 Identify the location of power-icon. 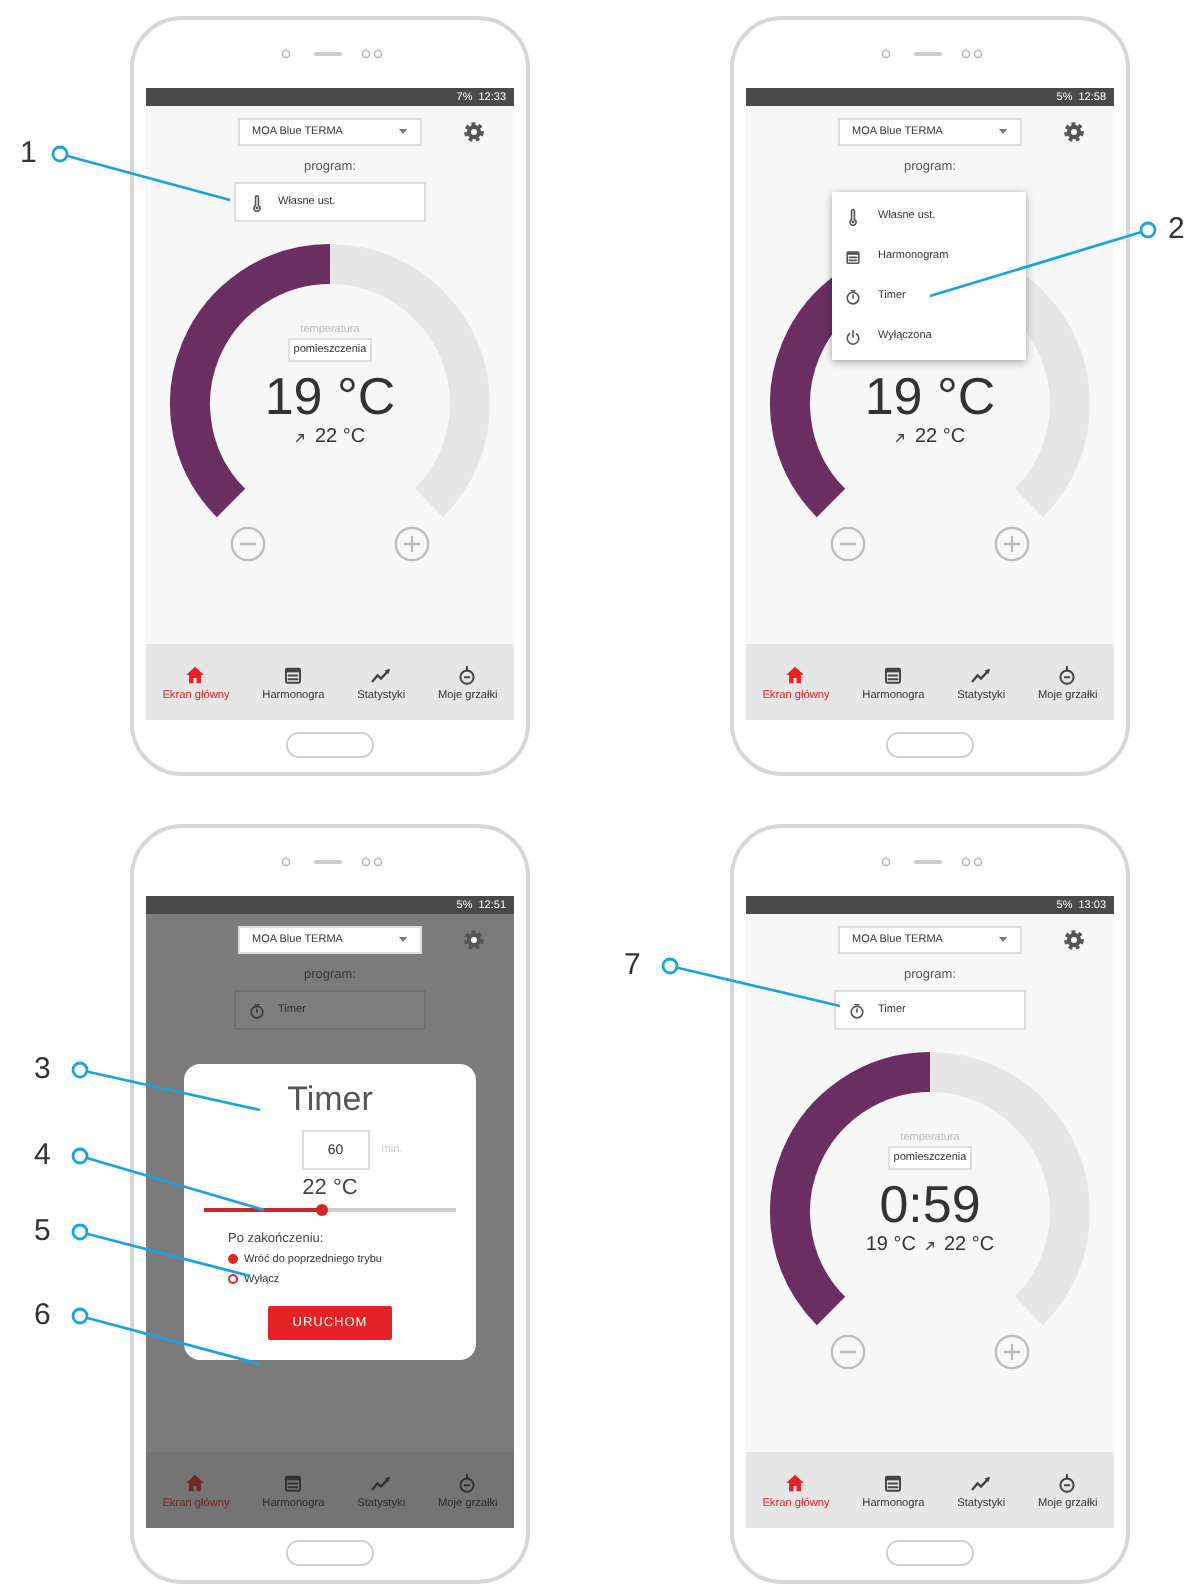
(853, 336).